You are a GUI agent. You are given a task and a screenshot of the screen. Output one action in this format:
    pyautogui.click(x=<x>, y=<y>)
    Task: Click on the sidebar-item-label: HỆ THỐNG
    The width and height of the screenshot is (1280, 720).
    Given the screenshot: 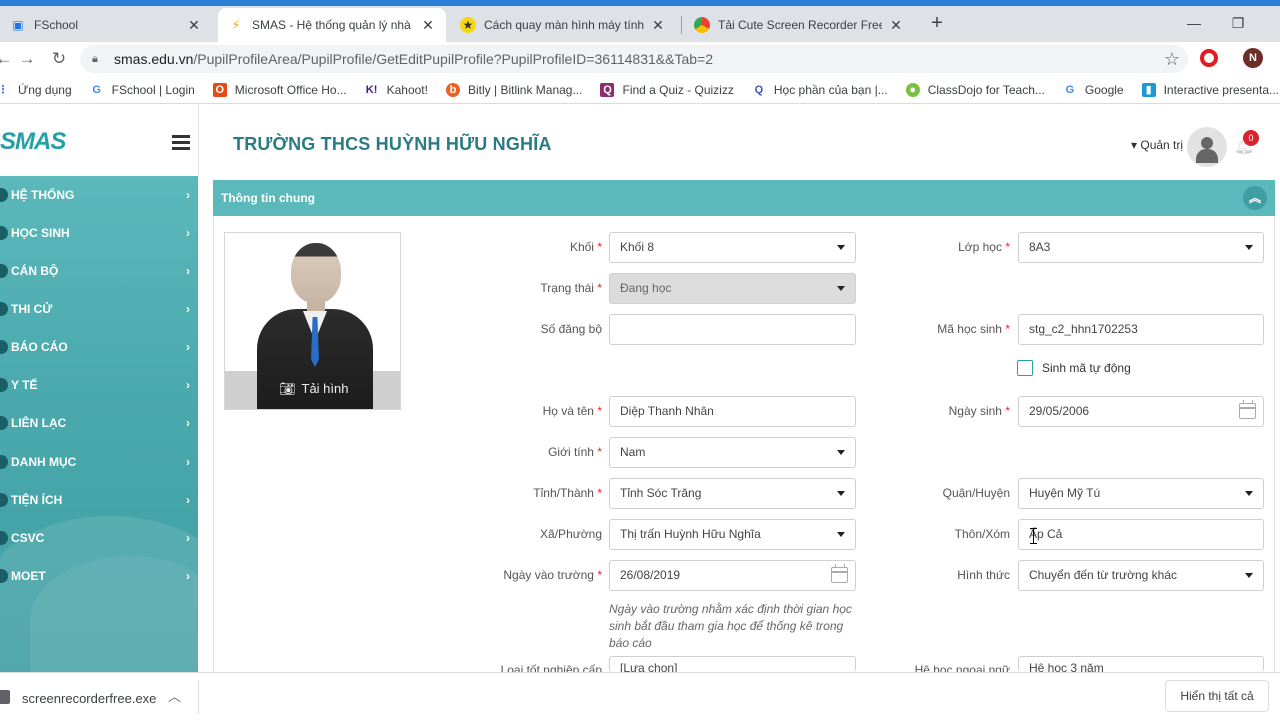 What is the action you would take?
    pyautogui.click(x=43, y=195)
    